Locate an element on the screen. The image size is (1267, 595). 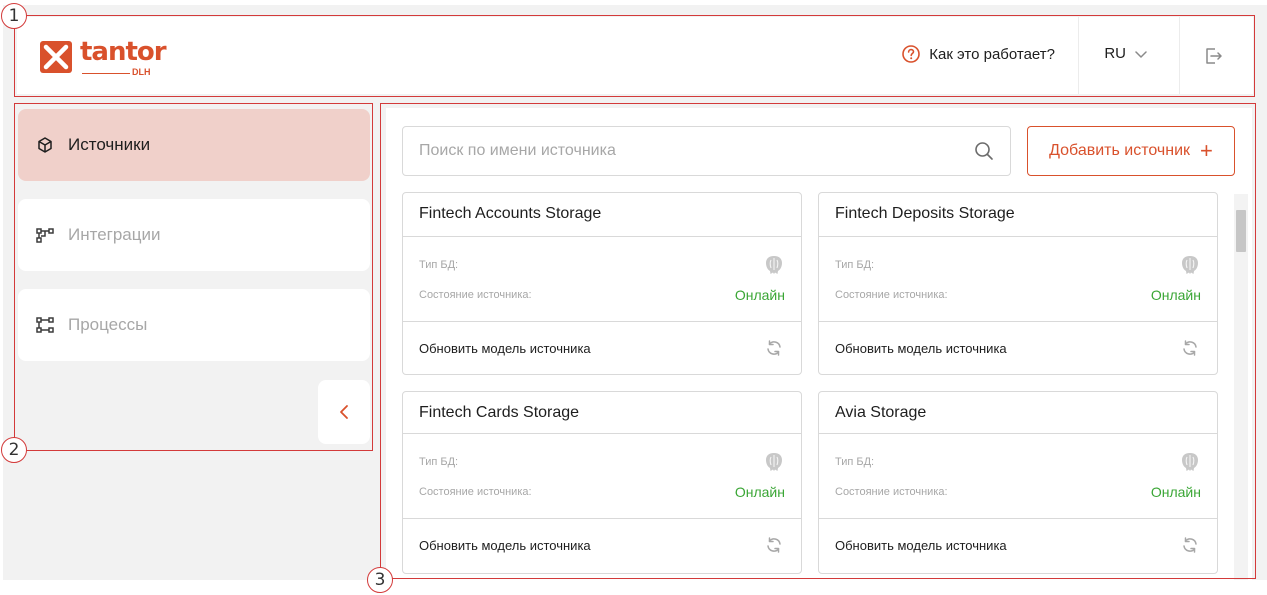
annotation-number: 3 is located at coordinates (380, 580).